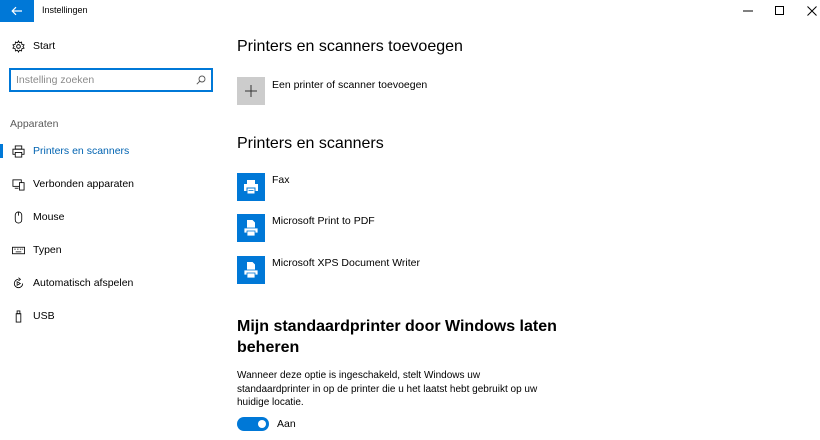 This screenshot has width=820, height=440. Describe the element at coordinates (323, 221) in the screenshot. I see `printer-name: Microsoft Print to PDF` at that location.